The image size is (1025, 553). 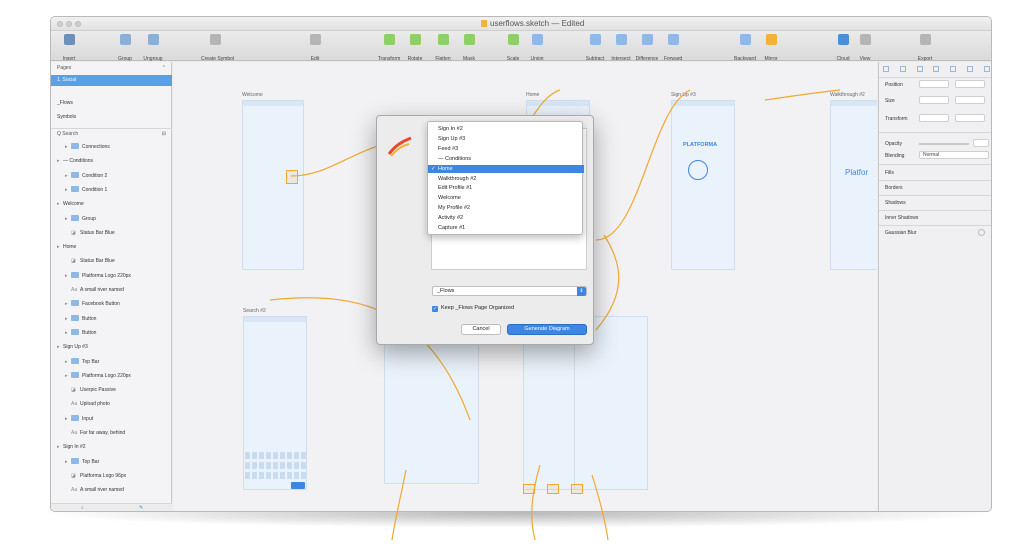 What do you see at coordinates (934, 100) in the screenshot?
I see `width-field` at bounding box center [934, 100].